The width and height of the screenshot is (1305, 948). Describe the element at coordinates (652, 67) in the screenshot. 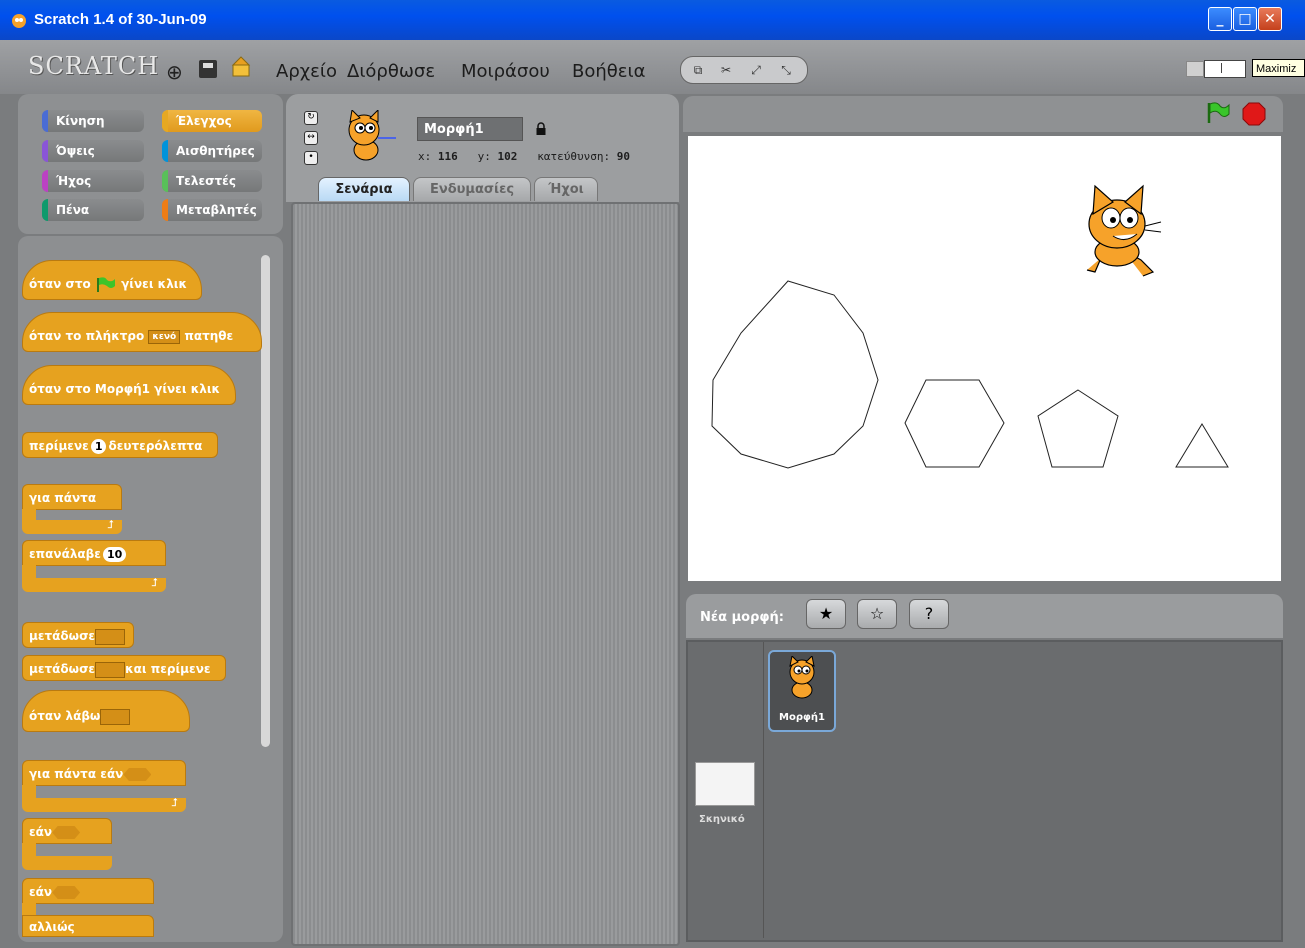

I see `menu-bar` at that location.